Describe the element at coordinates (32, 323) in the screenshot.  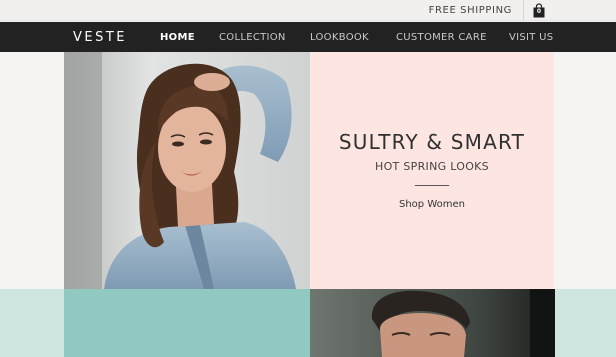
I see `mint-margin-left` at that location.